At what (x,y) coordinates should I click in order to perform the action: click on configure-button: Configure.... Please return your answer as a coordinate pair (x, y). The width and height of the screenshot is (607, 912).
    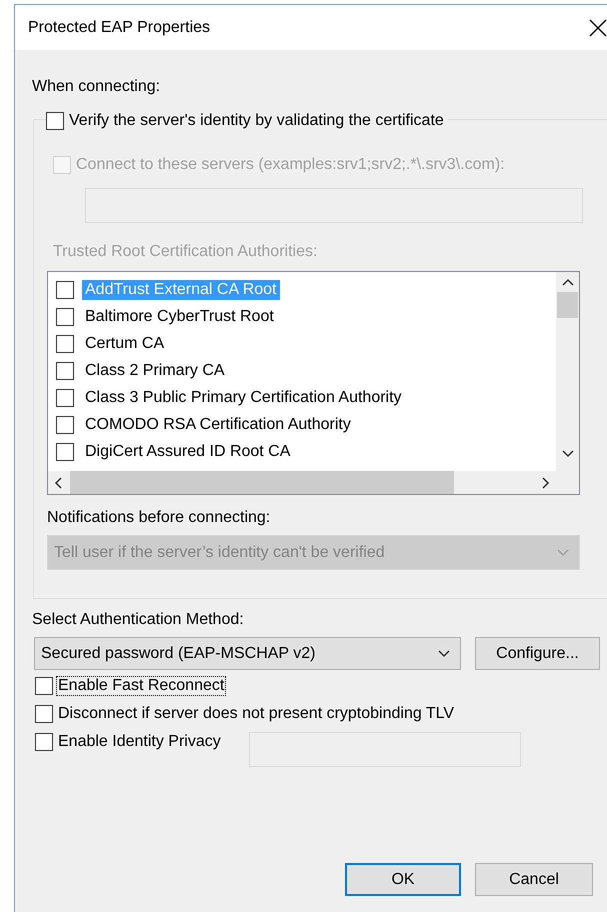
    Looking at the image, I should click on (537, 653).